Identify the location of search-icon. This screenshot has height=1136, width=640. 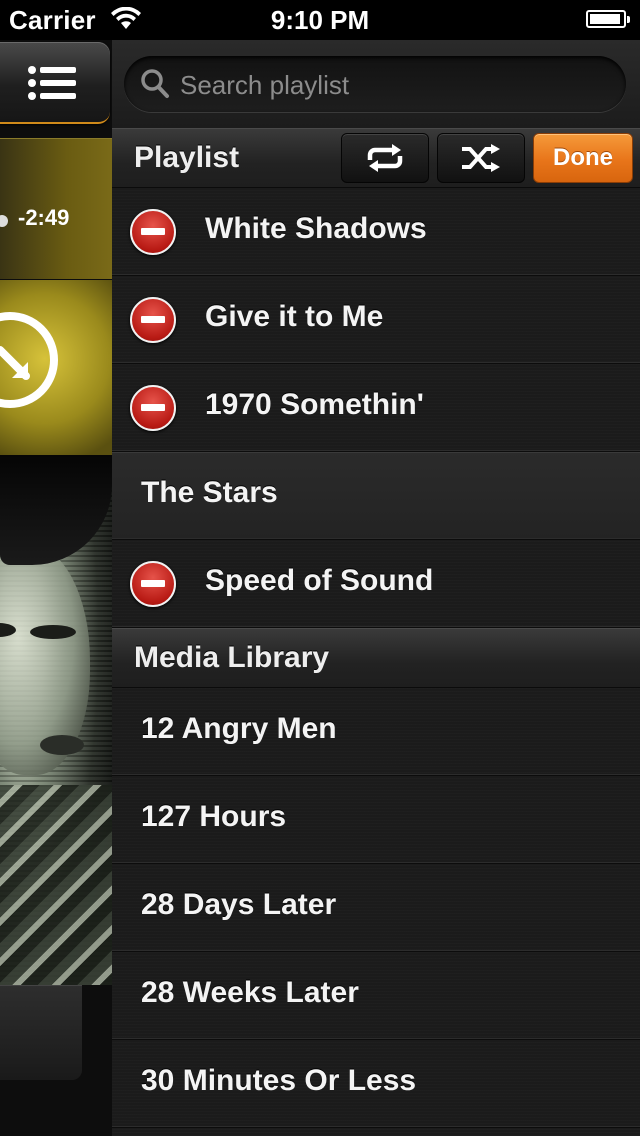
(155, 83).